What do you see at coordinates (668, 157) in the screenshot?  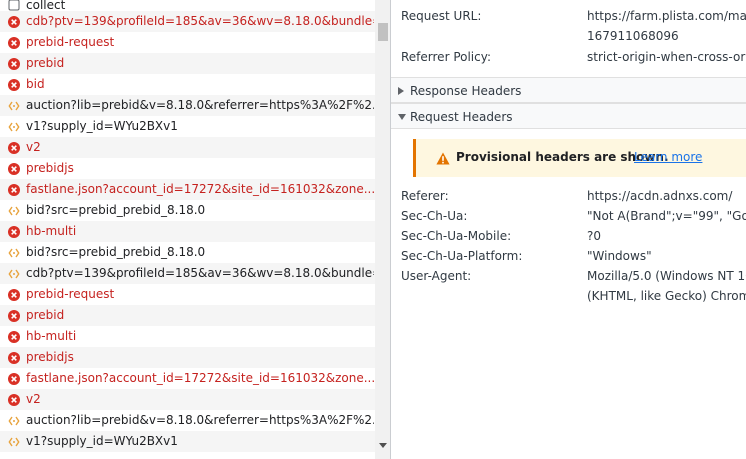 I see `learn-more-link: Learn more` at bounding box center [668, 157].